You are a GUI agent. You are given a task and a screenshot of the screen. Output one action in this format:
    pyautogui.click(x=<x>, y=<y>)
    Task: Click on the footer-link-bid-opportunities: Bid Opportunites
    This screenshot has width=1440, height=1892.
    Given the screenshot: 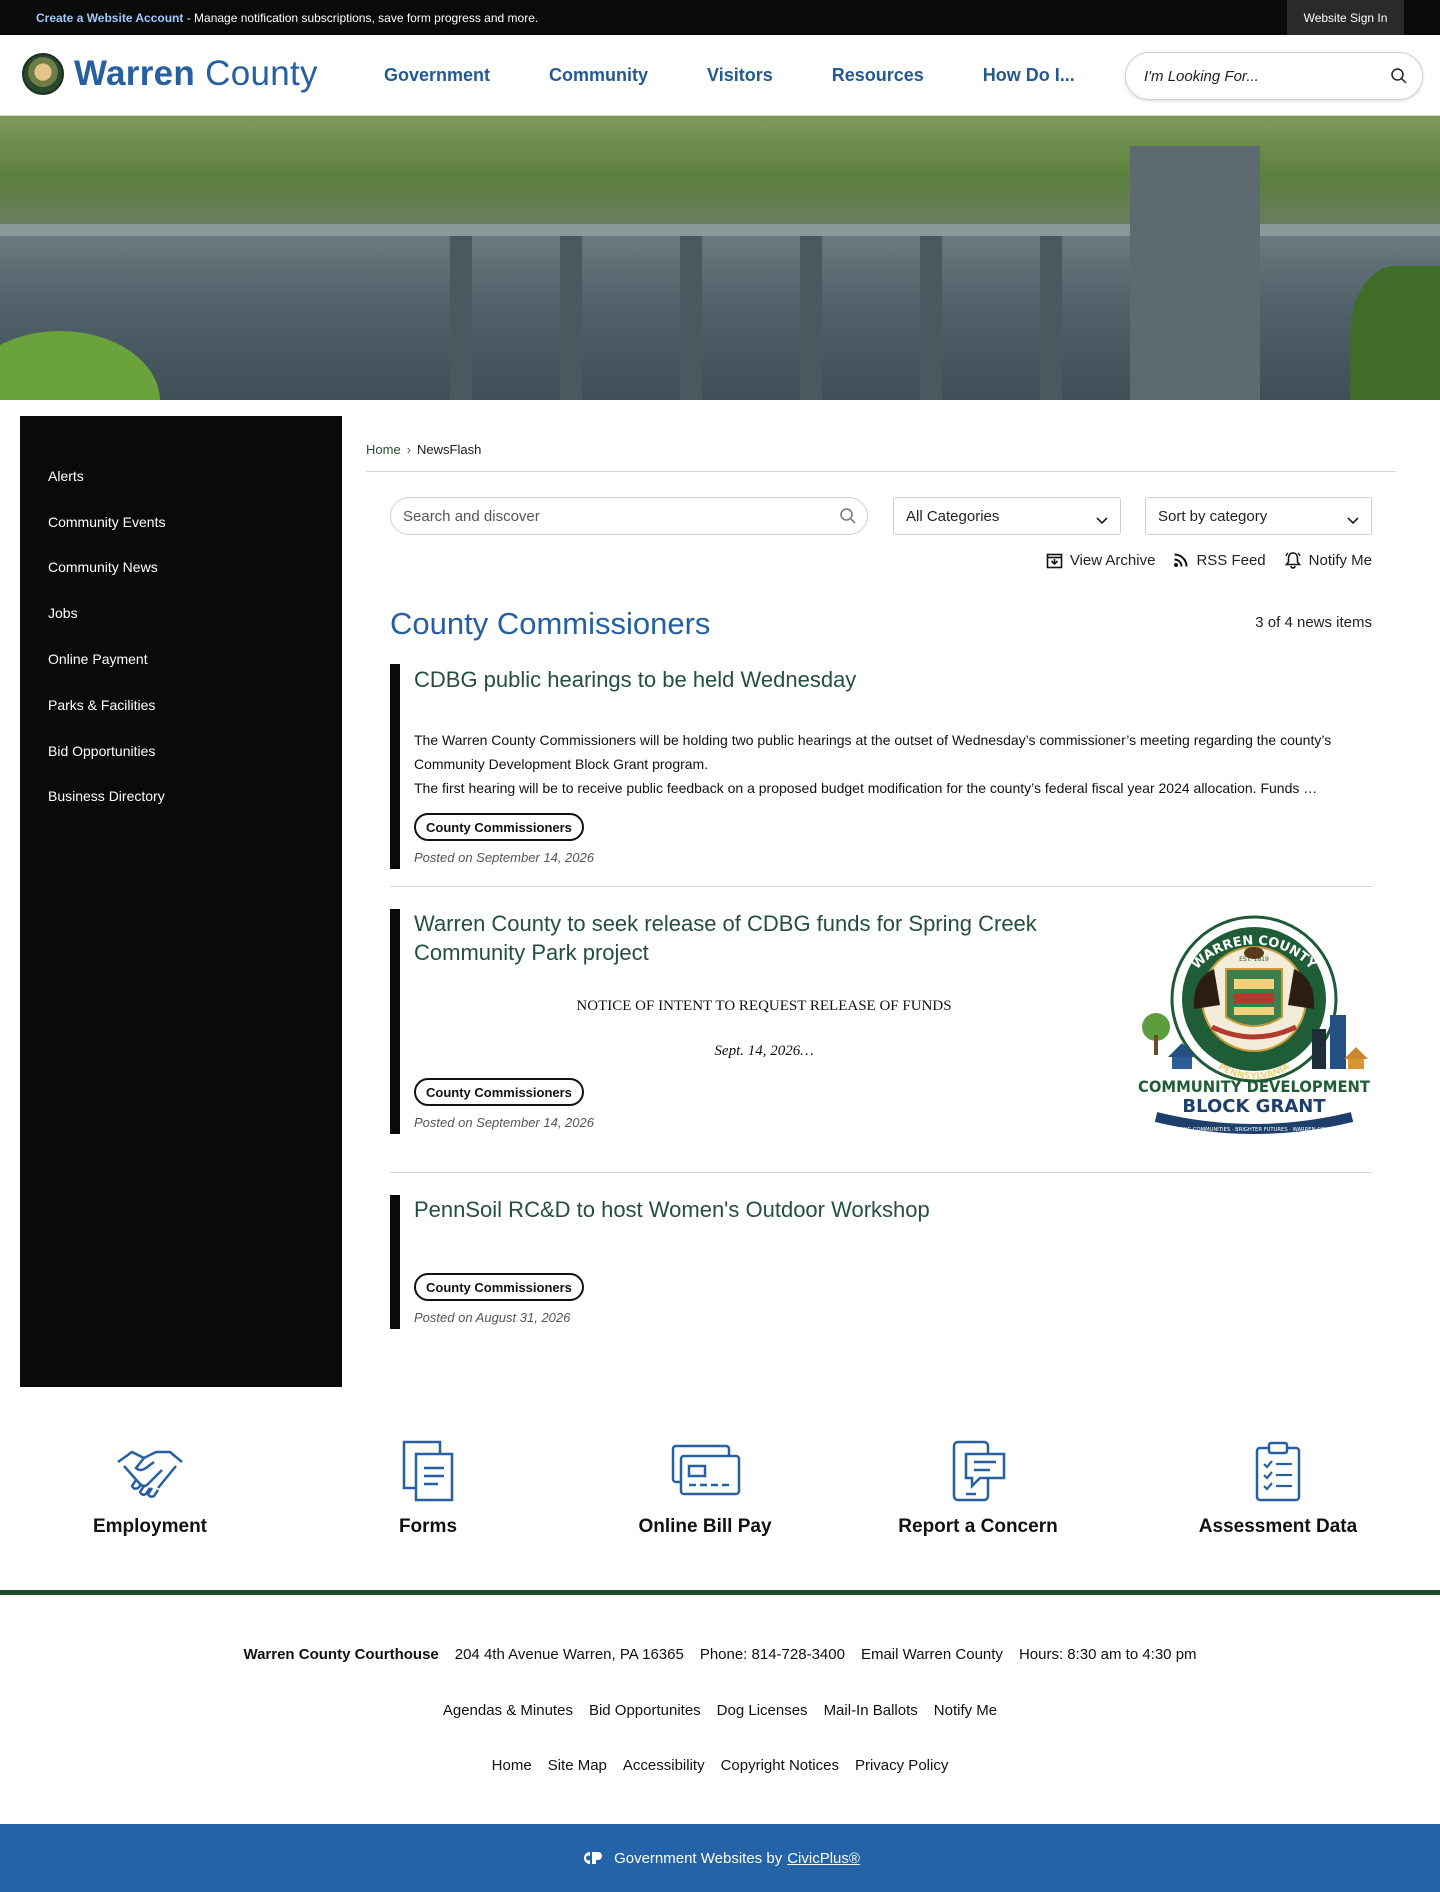 What is the action you would take?
    pyautogui.click(x=645, y=1710)
    